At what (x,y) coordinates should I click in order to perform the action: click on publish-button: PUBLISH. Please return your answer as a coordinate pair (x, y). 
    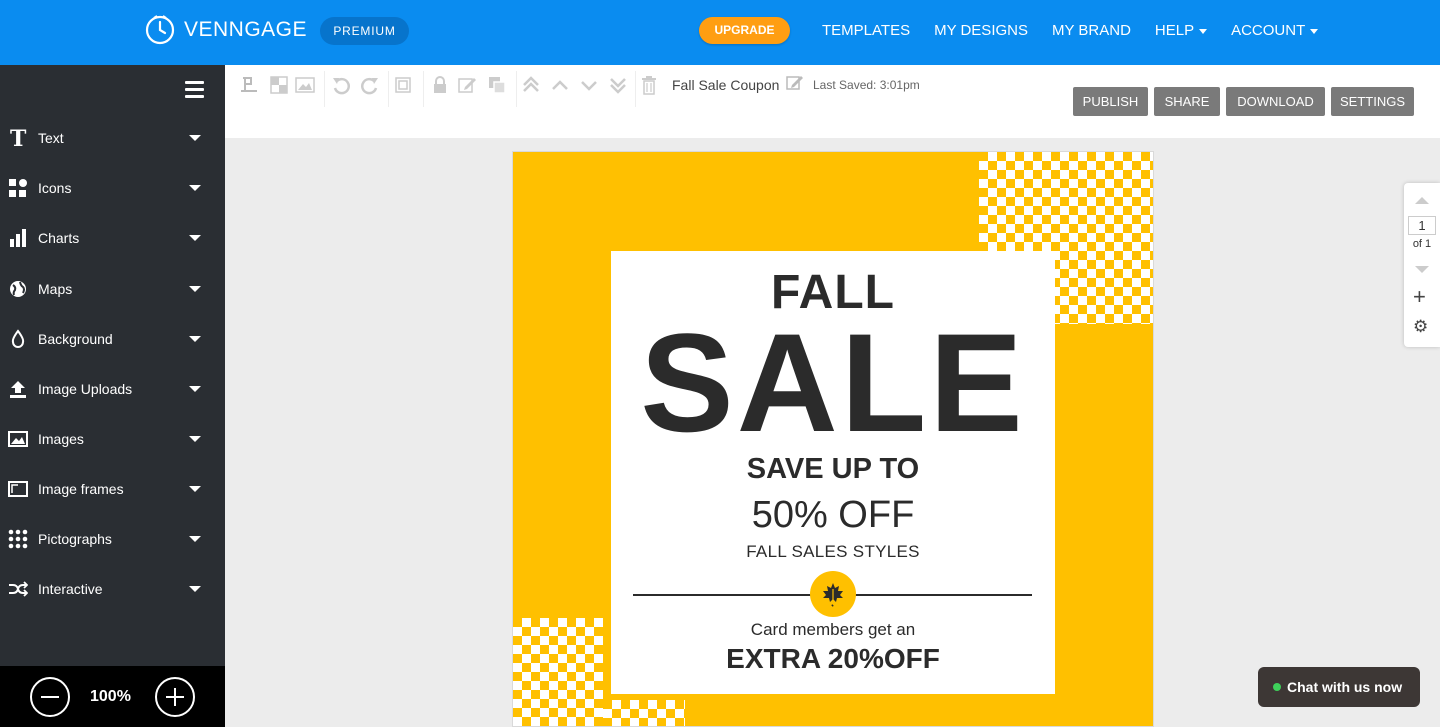
    Looking at the image, I should click on (1110, 101).